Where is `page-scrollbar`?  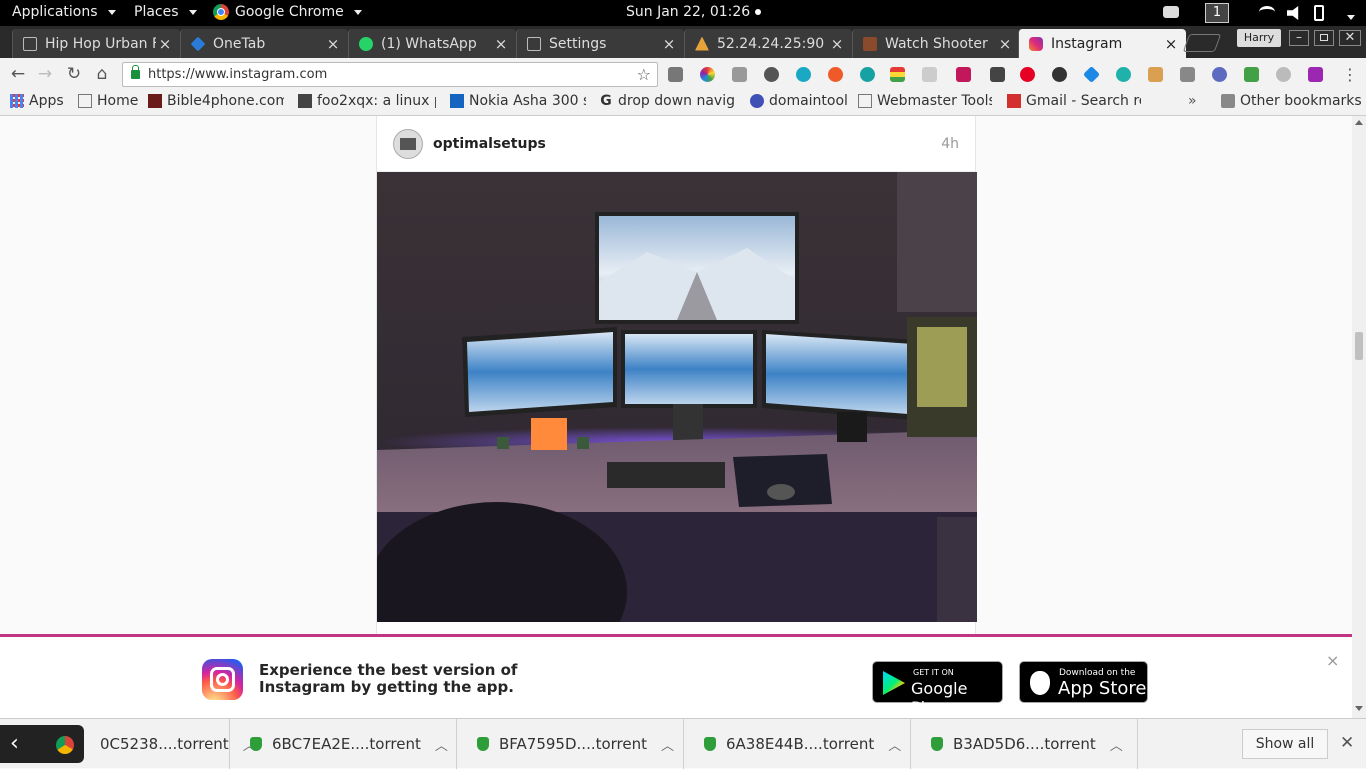
page-scrollbar is located at coordinates (1359, 417).